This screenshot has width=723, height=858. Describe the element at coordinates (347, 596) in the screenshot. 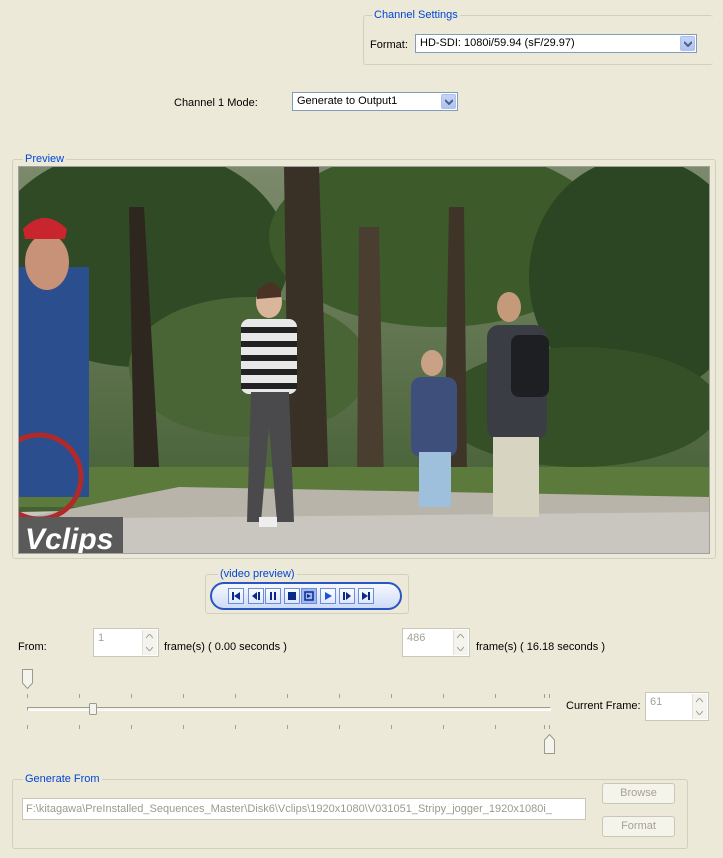

I see `step-forward-button` at that location.